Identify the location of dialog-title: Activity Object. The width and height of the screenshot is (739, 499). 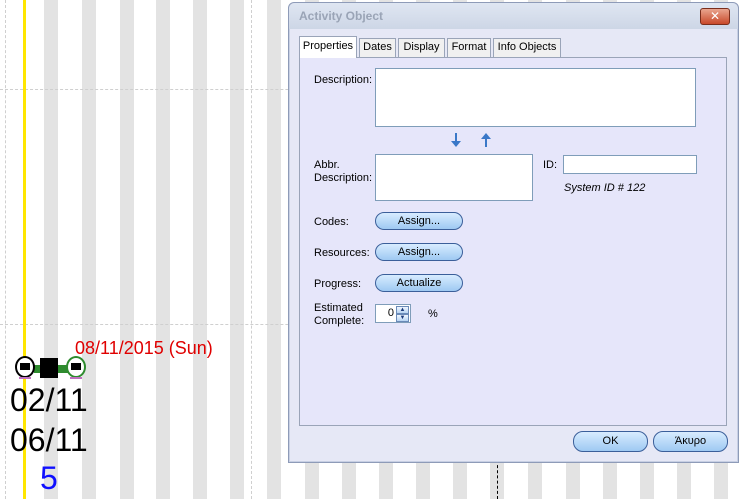
(341, 16).